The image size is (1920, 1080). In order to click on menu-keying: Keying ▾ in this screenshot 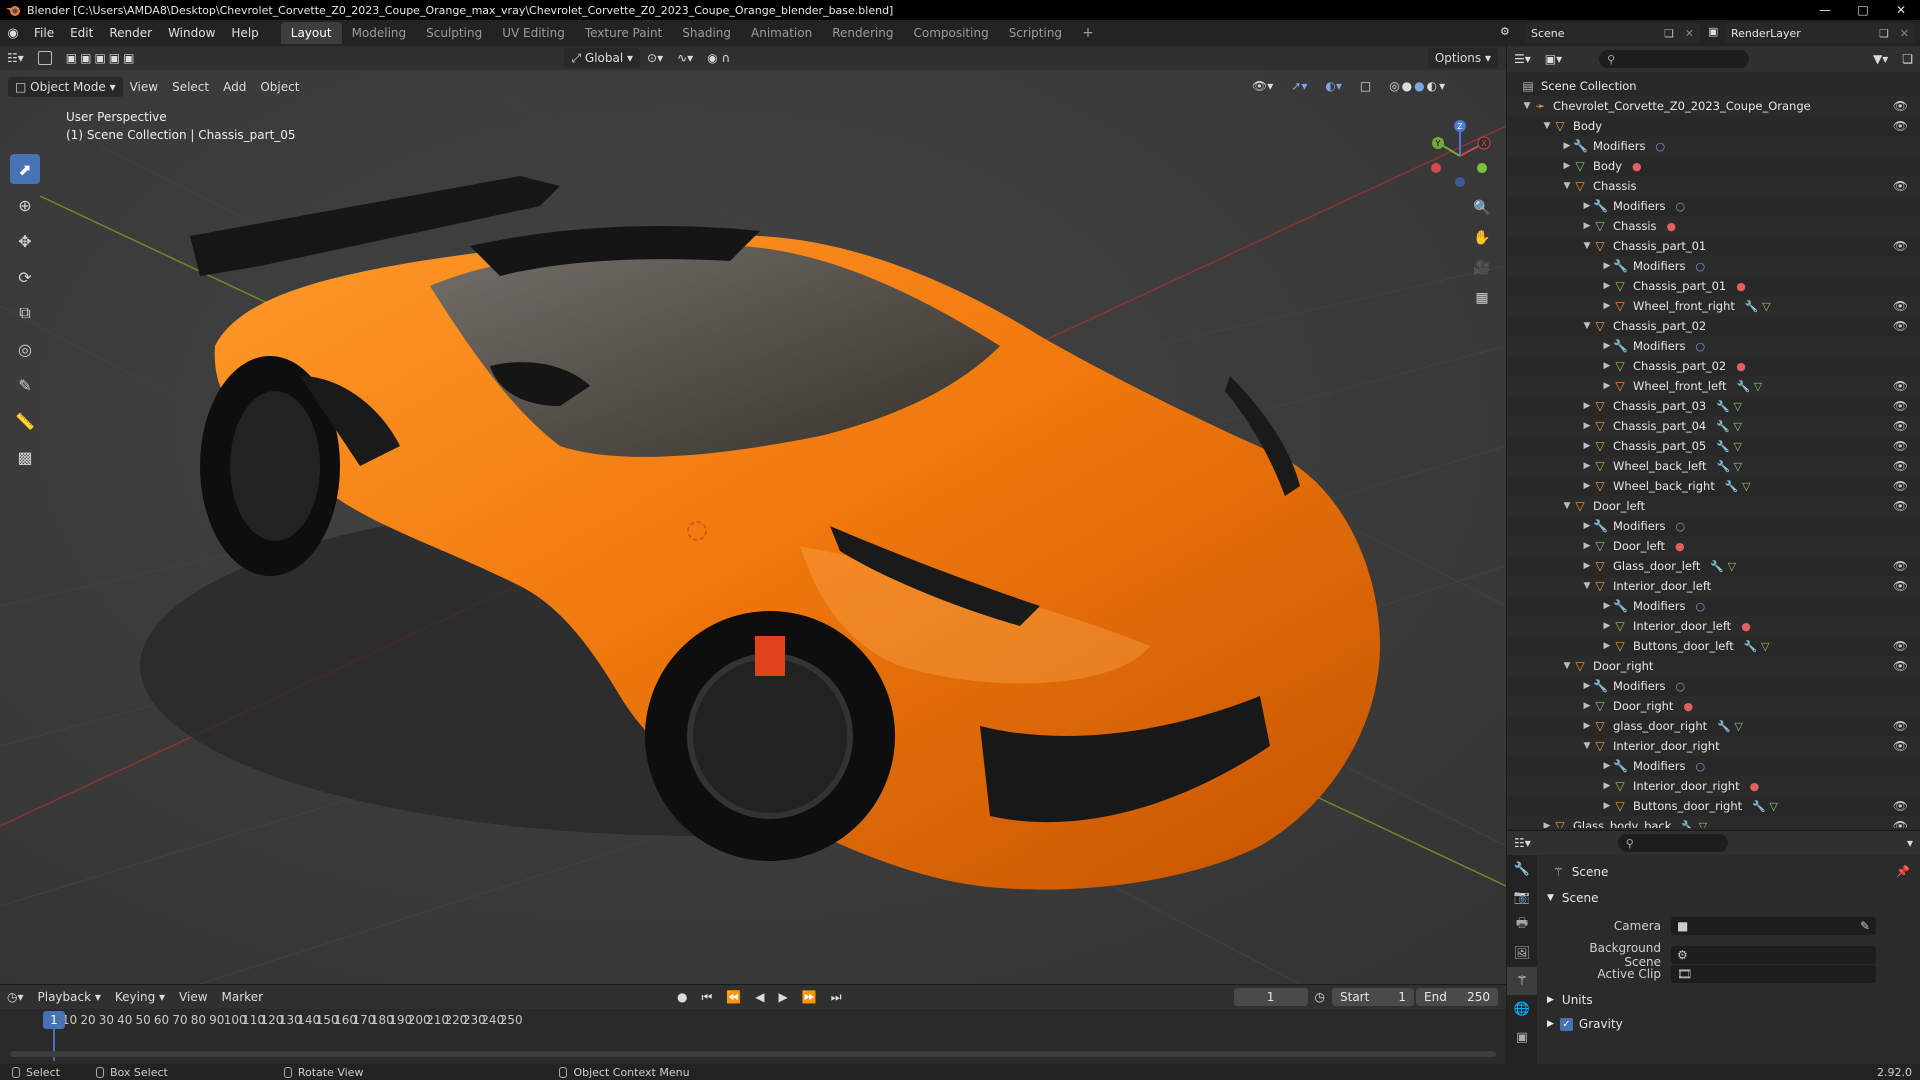, I will do `click(140, 997)`.